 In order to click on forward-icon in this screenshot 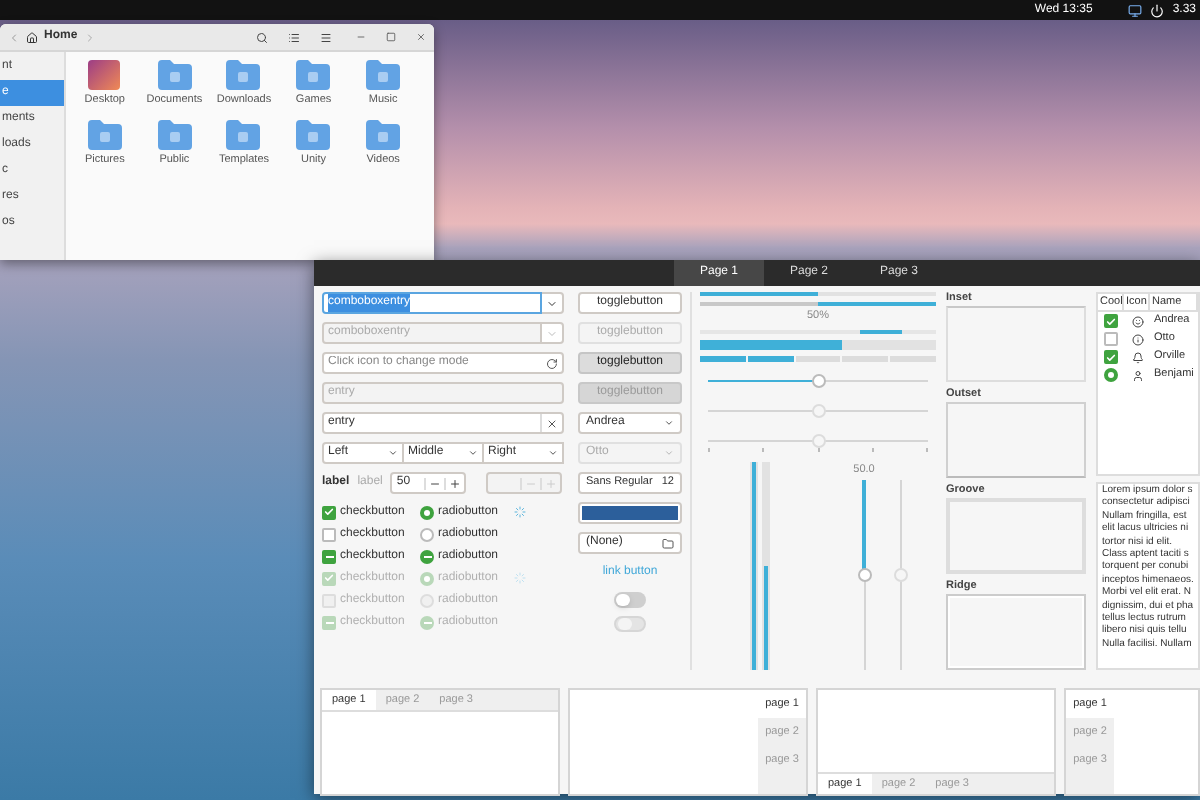, I will do `click(89, 37)`.